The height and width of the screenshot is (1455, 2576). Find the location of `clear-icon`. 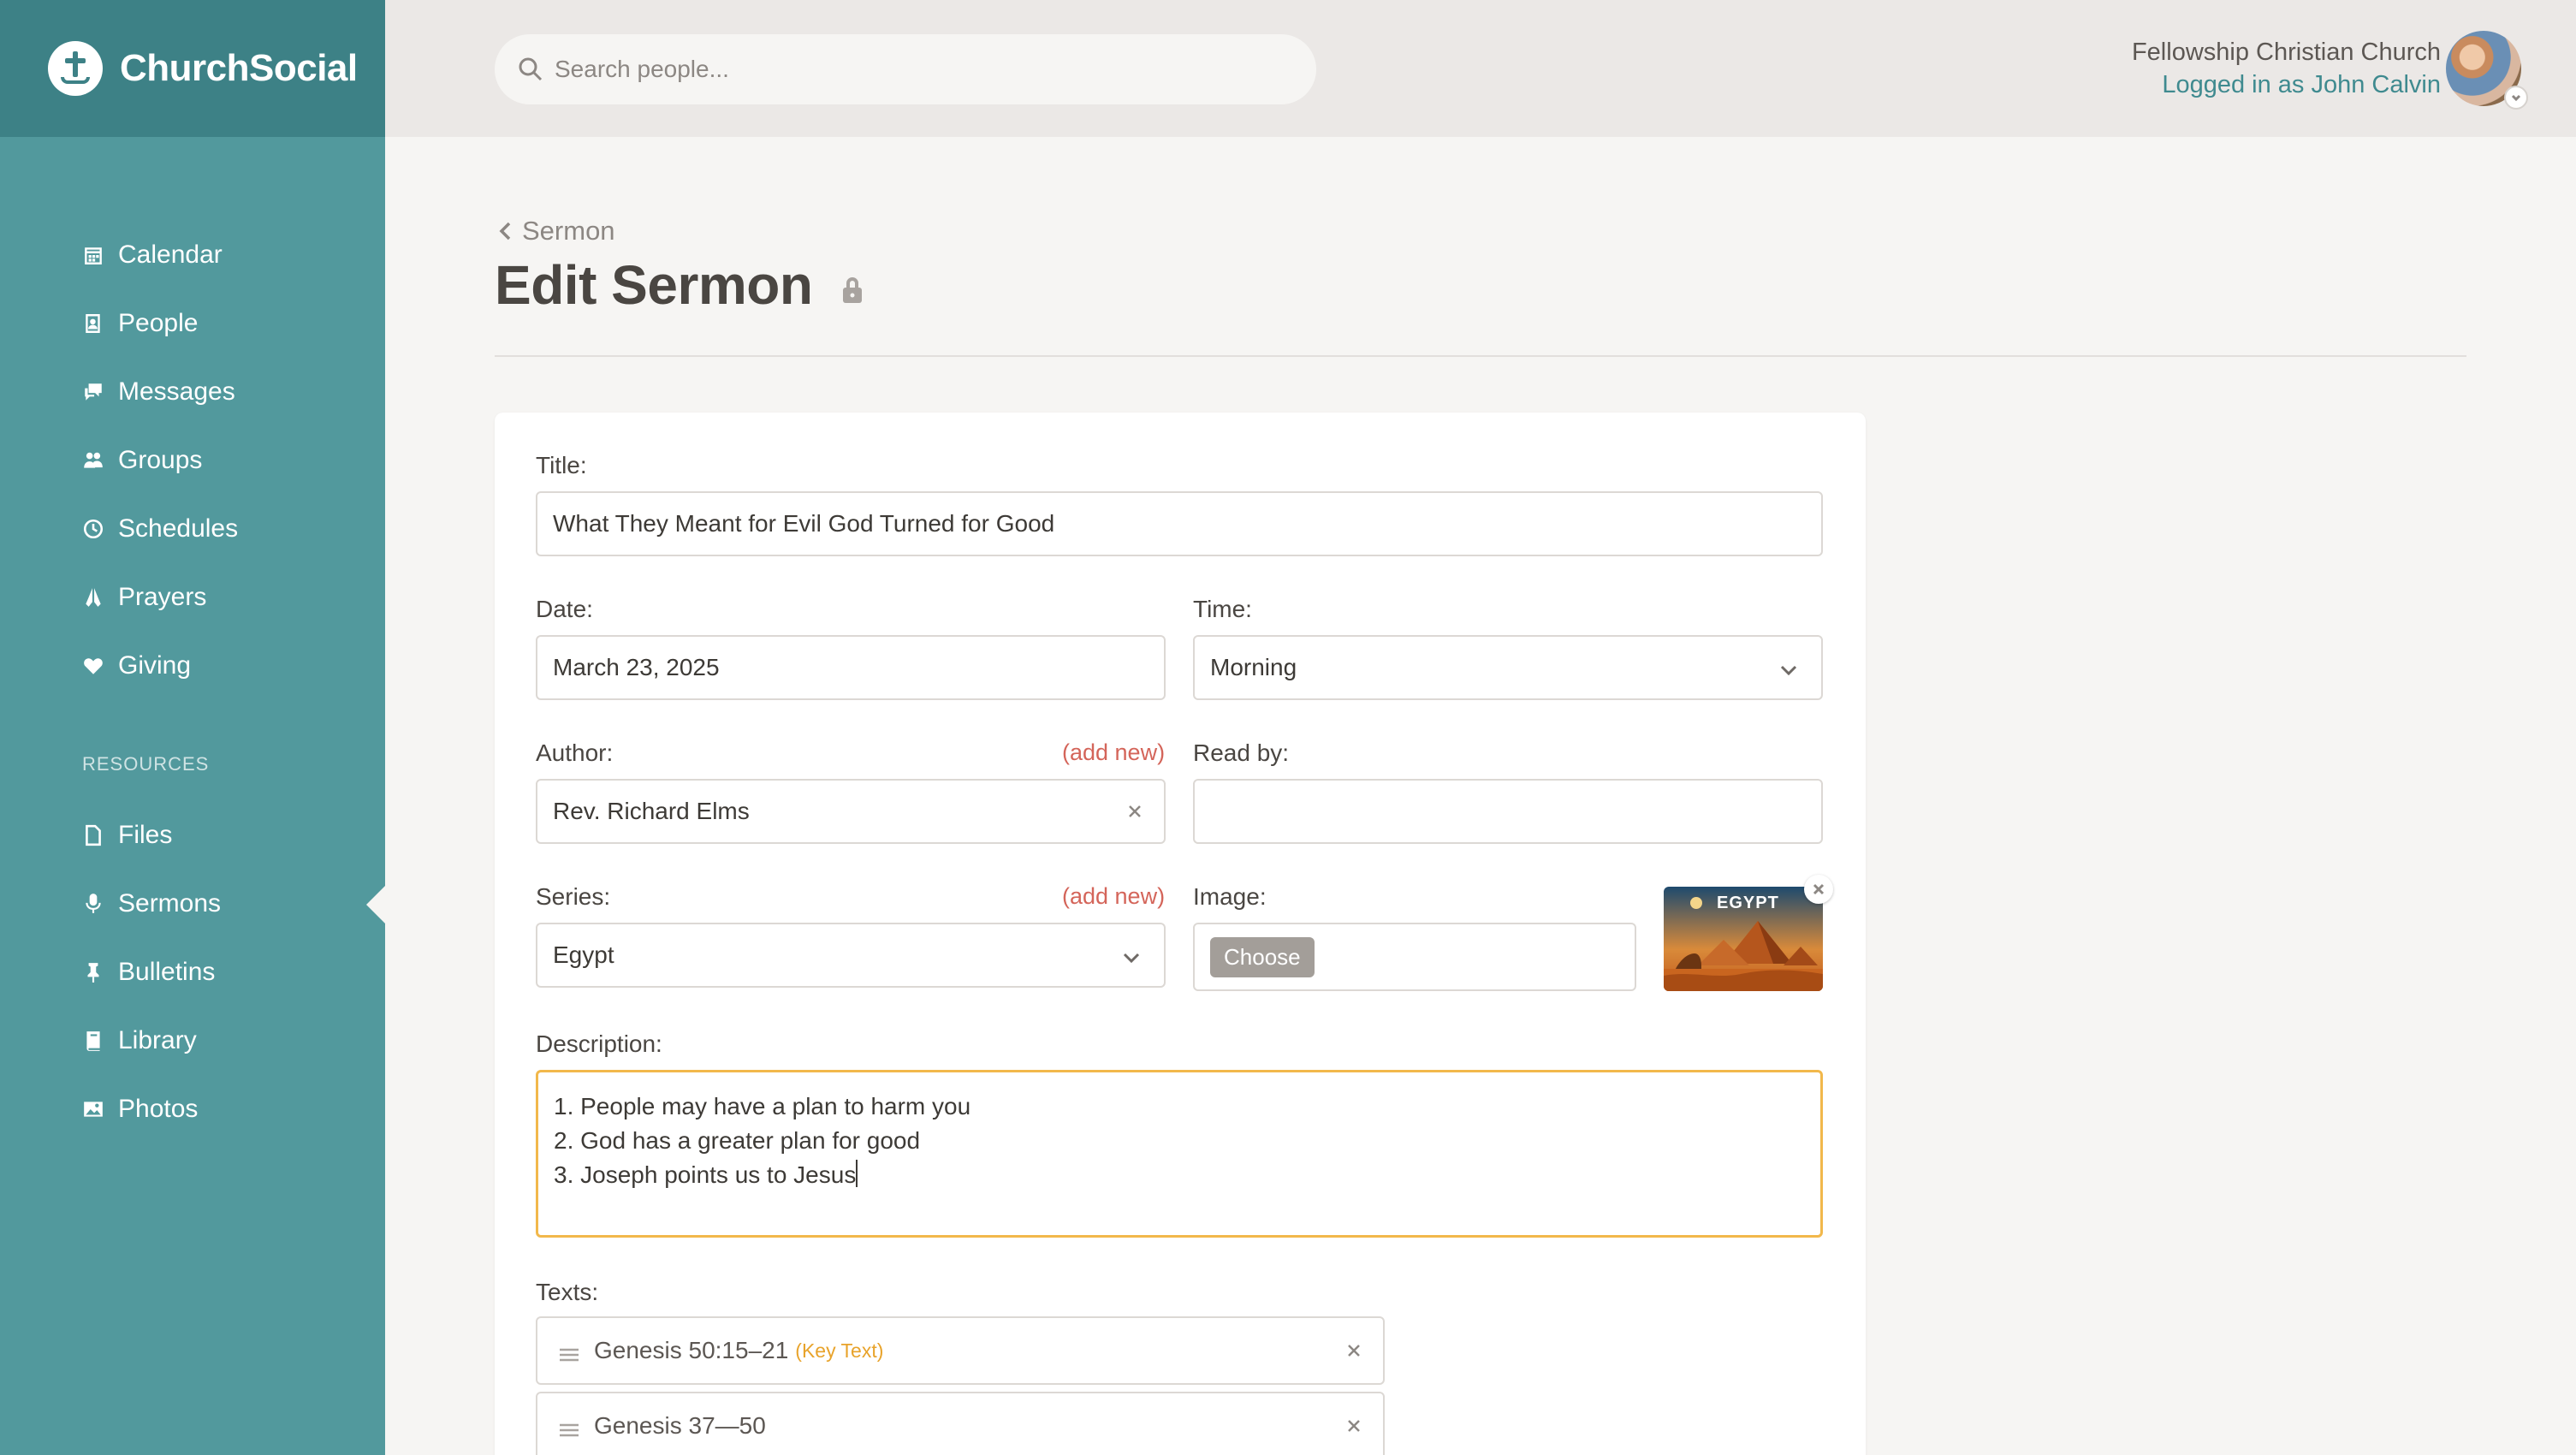

clear-icon is located at coordinates (1135, 811).